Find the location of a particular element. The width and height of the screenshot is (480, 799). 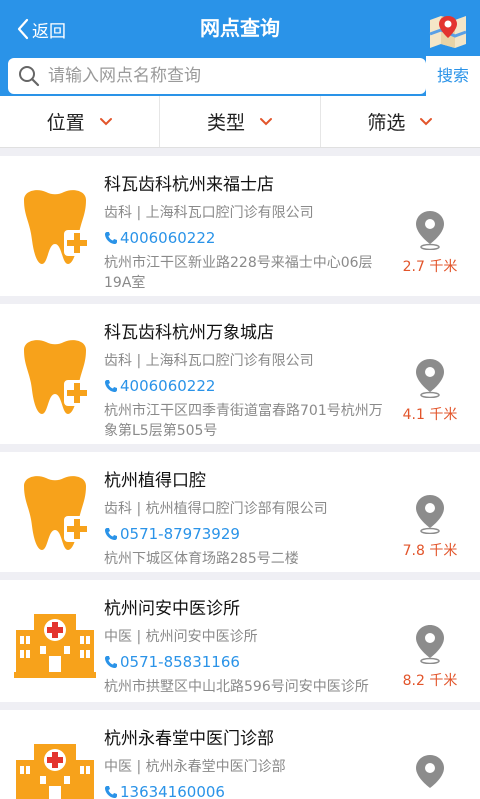

list-item: 杭州永春堂中医门诊部 中医 | 杭州永春堂中医门诊部 13634160006 is located at coordinates (240, 754).